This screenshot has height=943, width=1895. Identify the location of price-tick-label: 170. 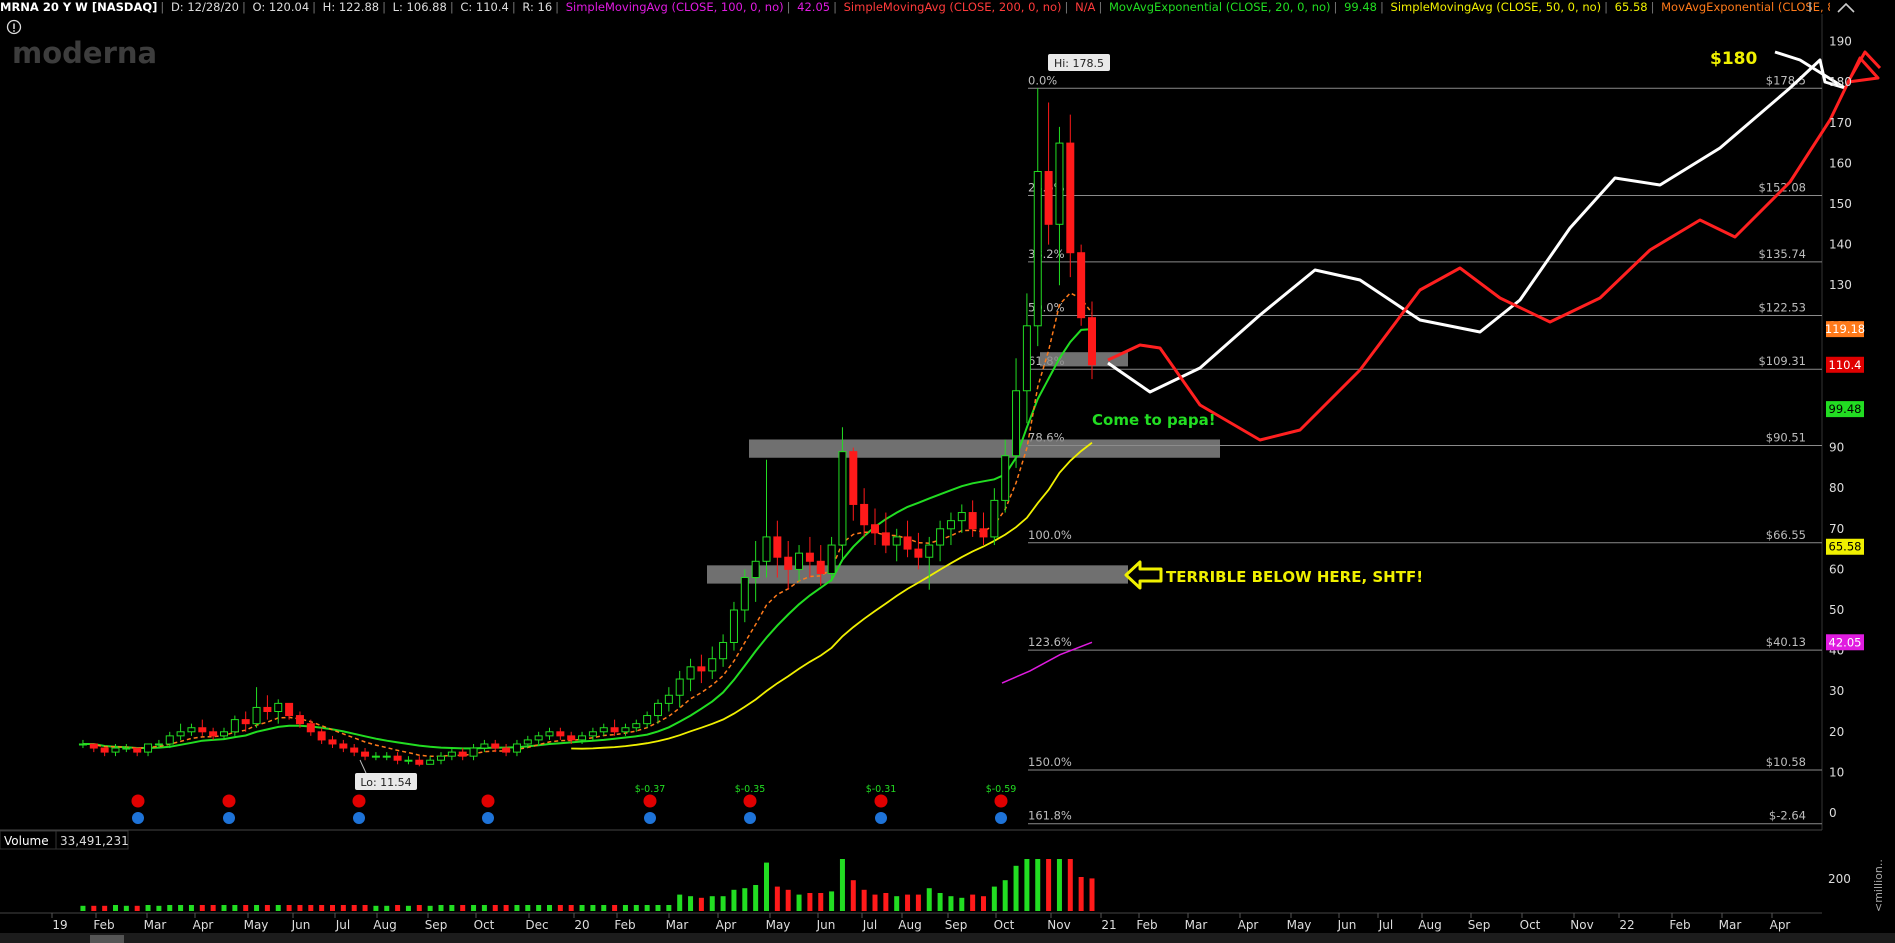
(1840, 123).